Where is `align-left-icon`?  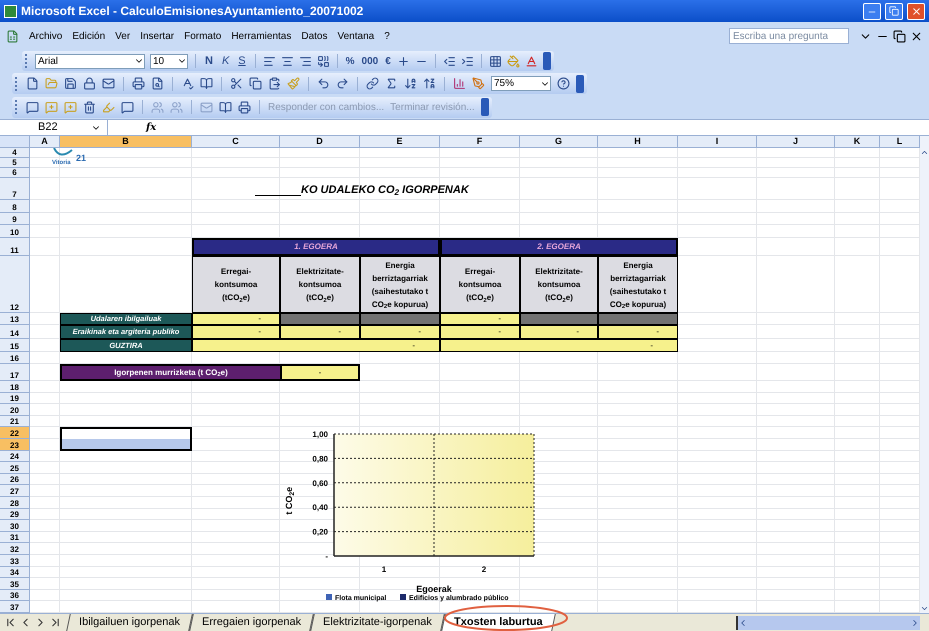
align-left-icon is located at coordinates (269, 61).